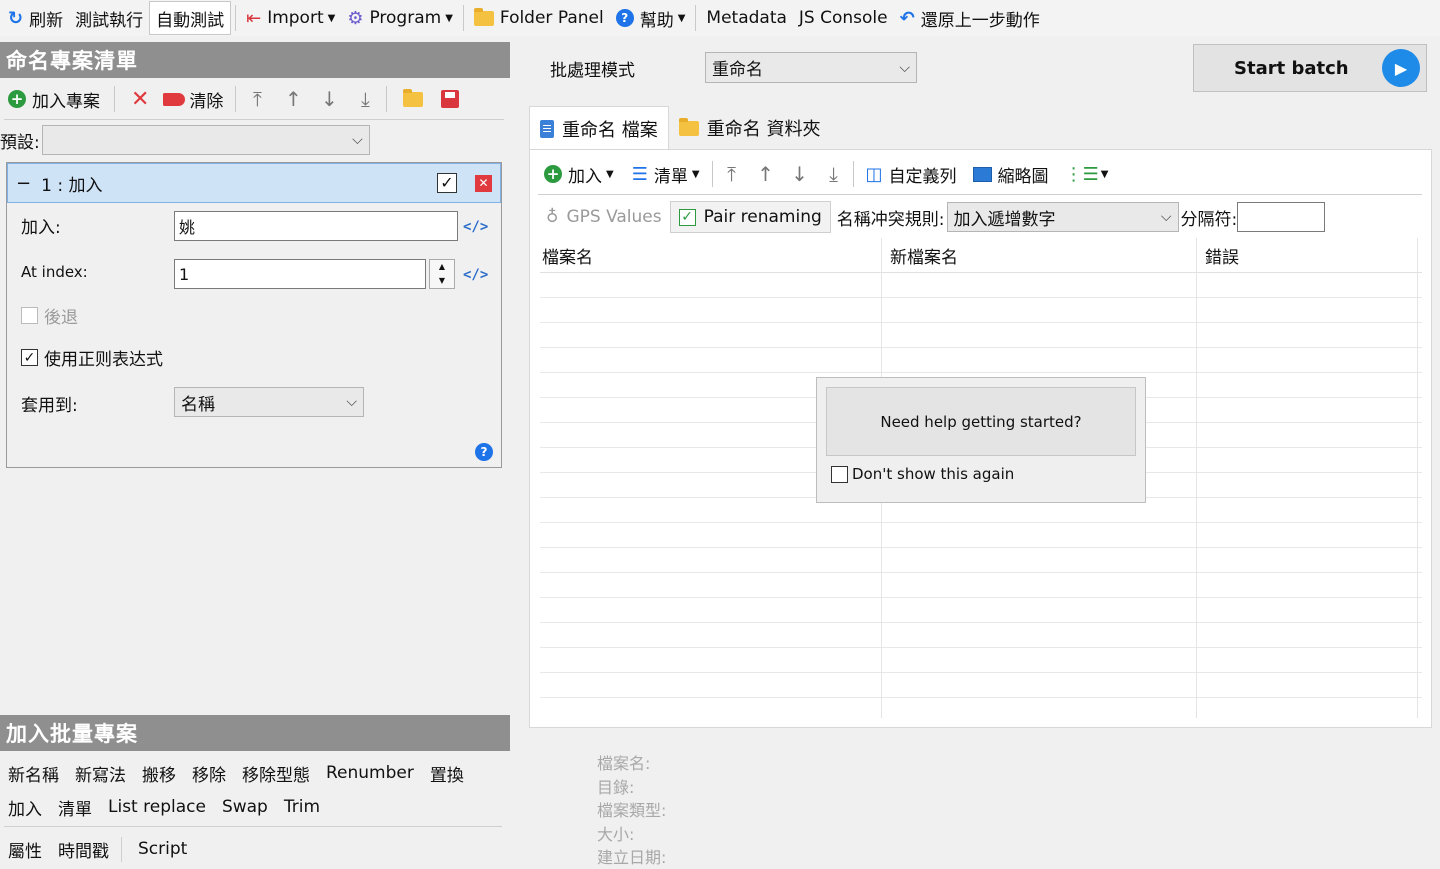 The height and width of the screenshot is (869, 1440). I want to click on gps-values-button: ♁ GPS Values, so click(604, 217).